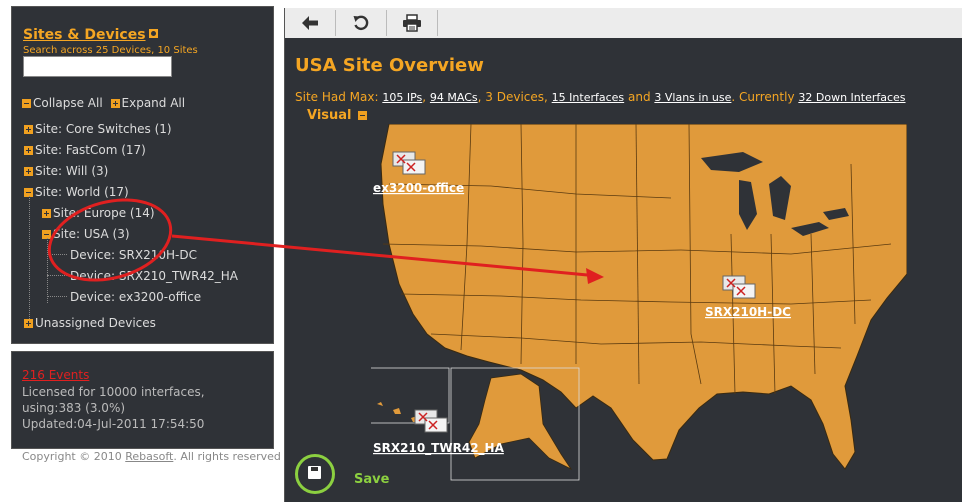 The height and width of the screenshot is (502, 962). I want to click on sites-title: Sites & Devices, so click(90, 35).